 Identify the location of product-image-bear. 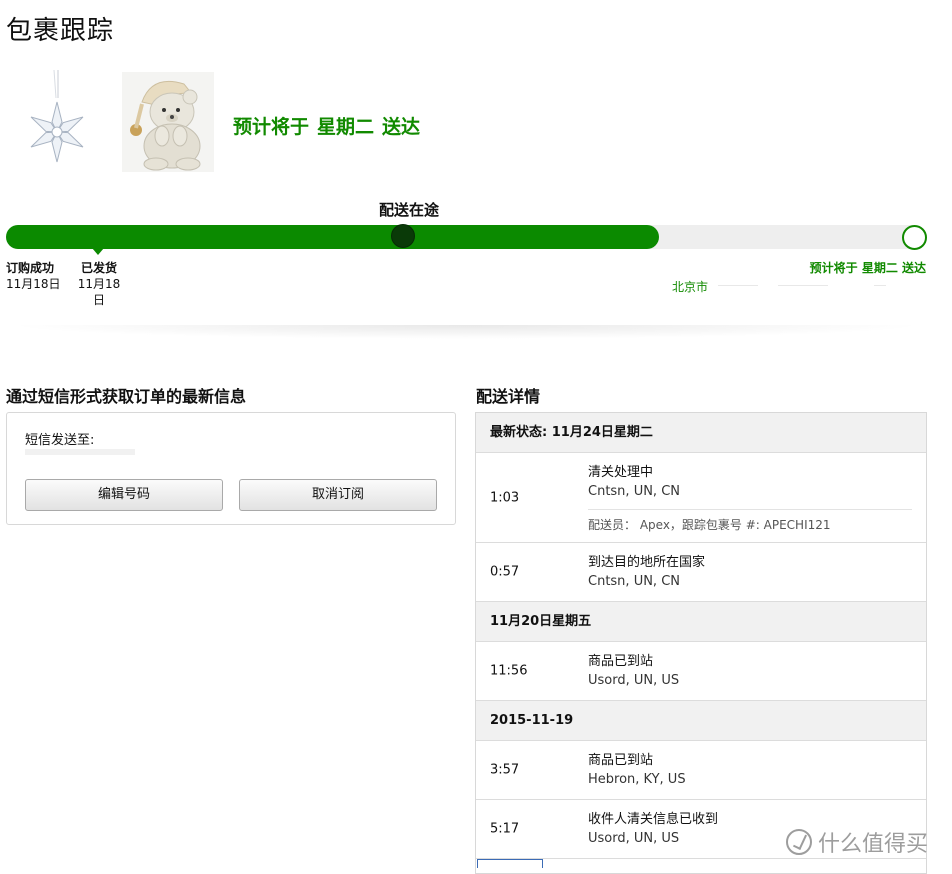
(168, 122).